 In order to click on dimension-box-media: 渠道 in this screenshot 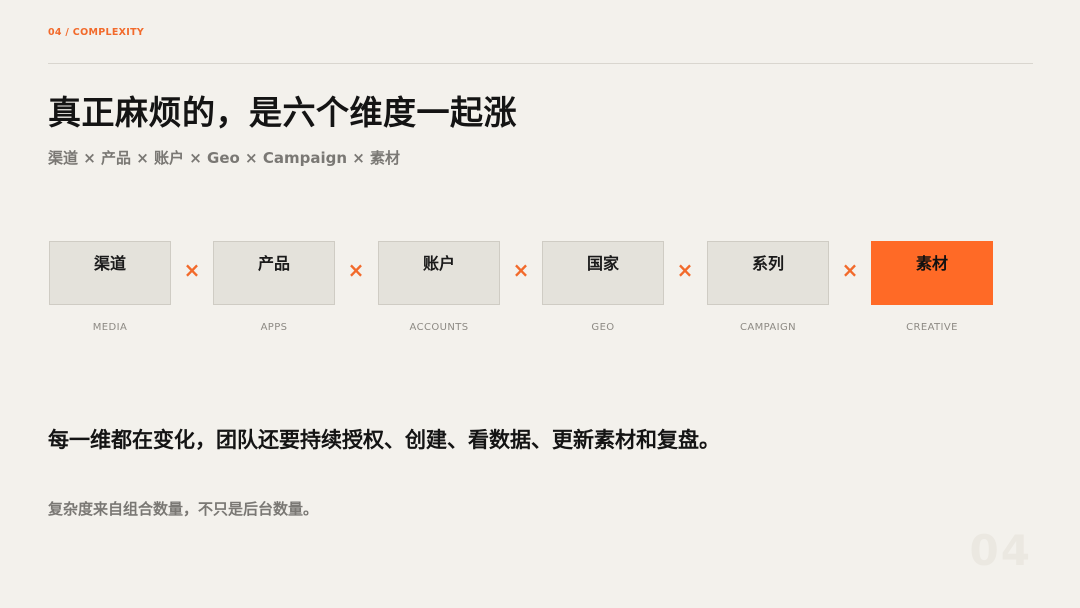, I will do `click(110, 273)`.